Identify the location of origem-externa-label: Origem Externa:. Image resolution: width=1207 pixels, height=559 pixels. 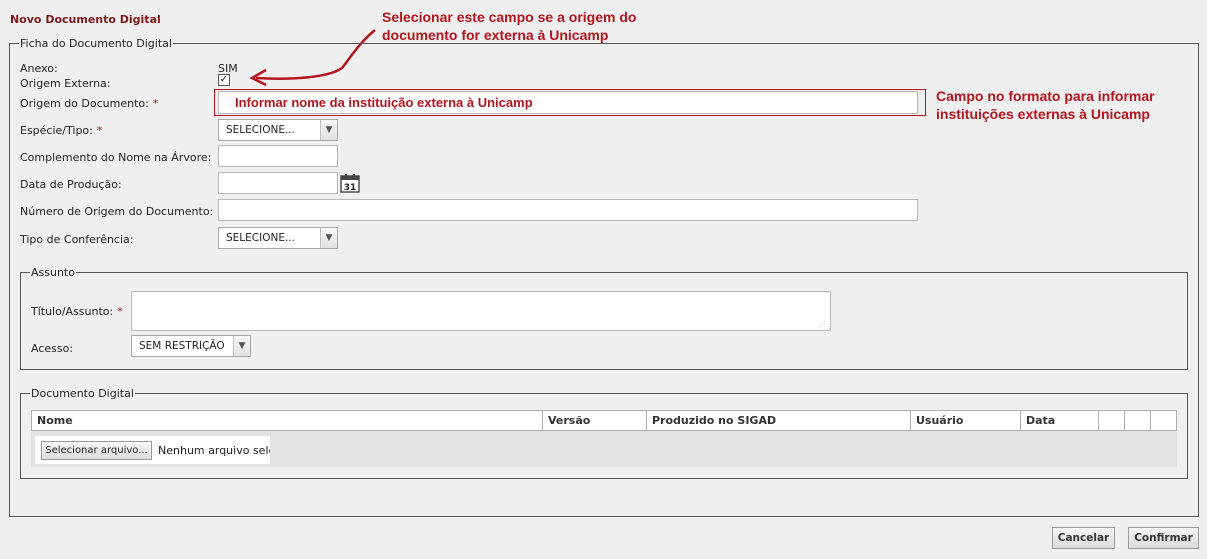
(65, 83).